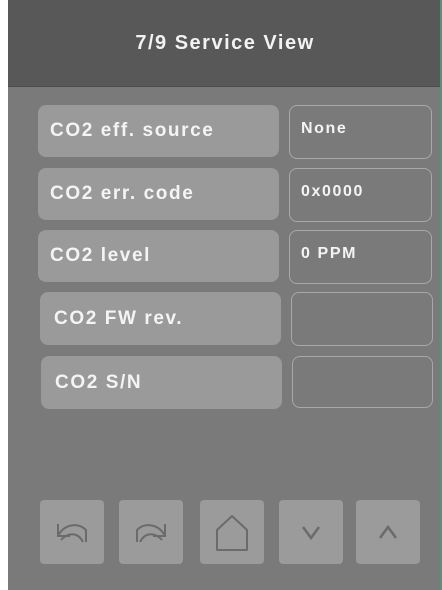  What do you see at coordinates (360, 257) in the screenshot?
I see `row-value-co2-level: 0 PPM` at bounding box center [360, 257].